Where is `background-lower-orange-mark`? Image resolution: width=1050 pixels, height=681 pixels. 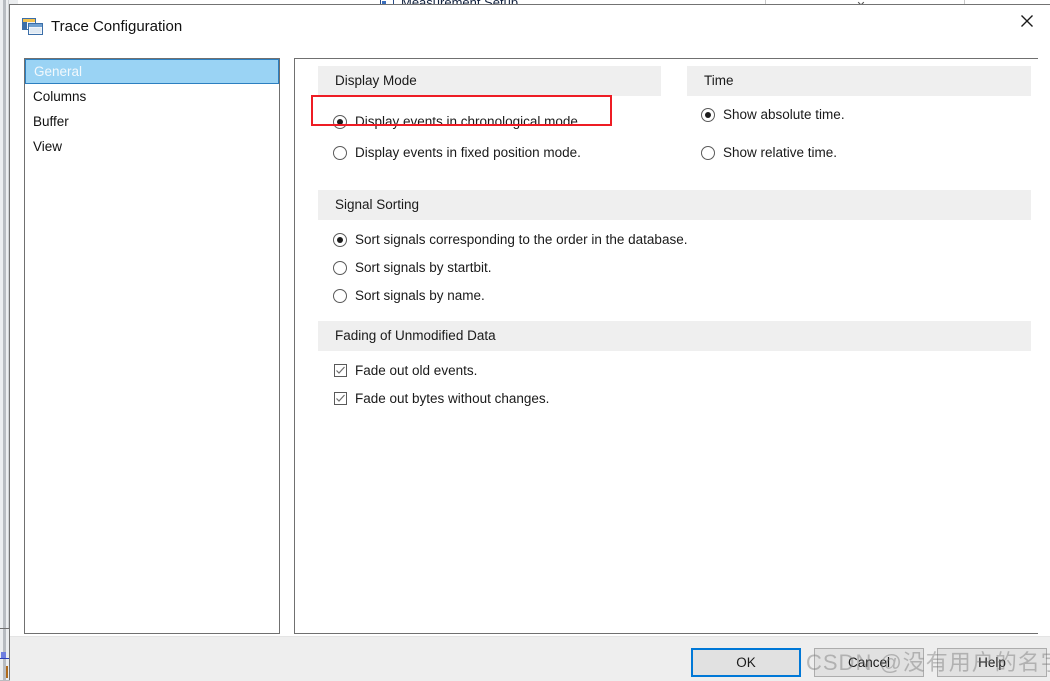 background-lower-orange-mark is located at coordinates (7, 672).